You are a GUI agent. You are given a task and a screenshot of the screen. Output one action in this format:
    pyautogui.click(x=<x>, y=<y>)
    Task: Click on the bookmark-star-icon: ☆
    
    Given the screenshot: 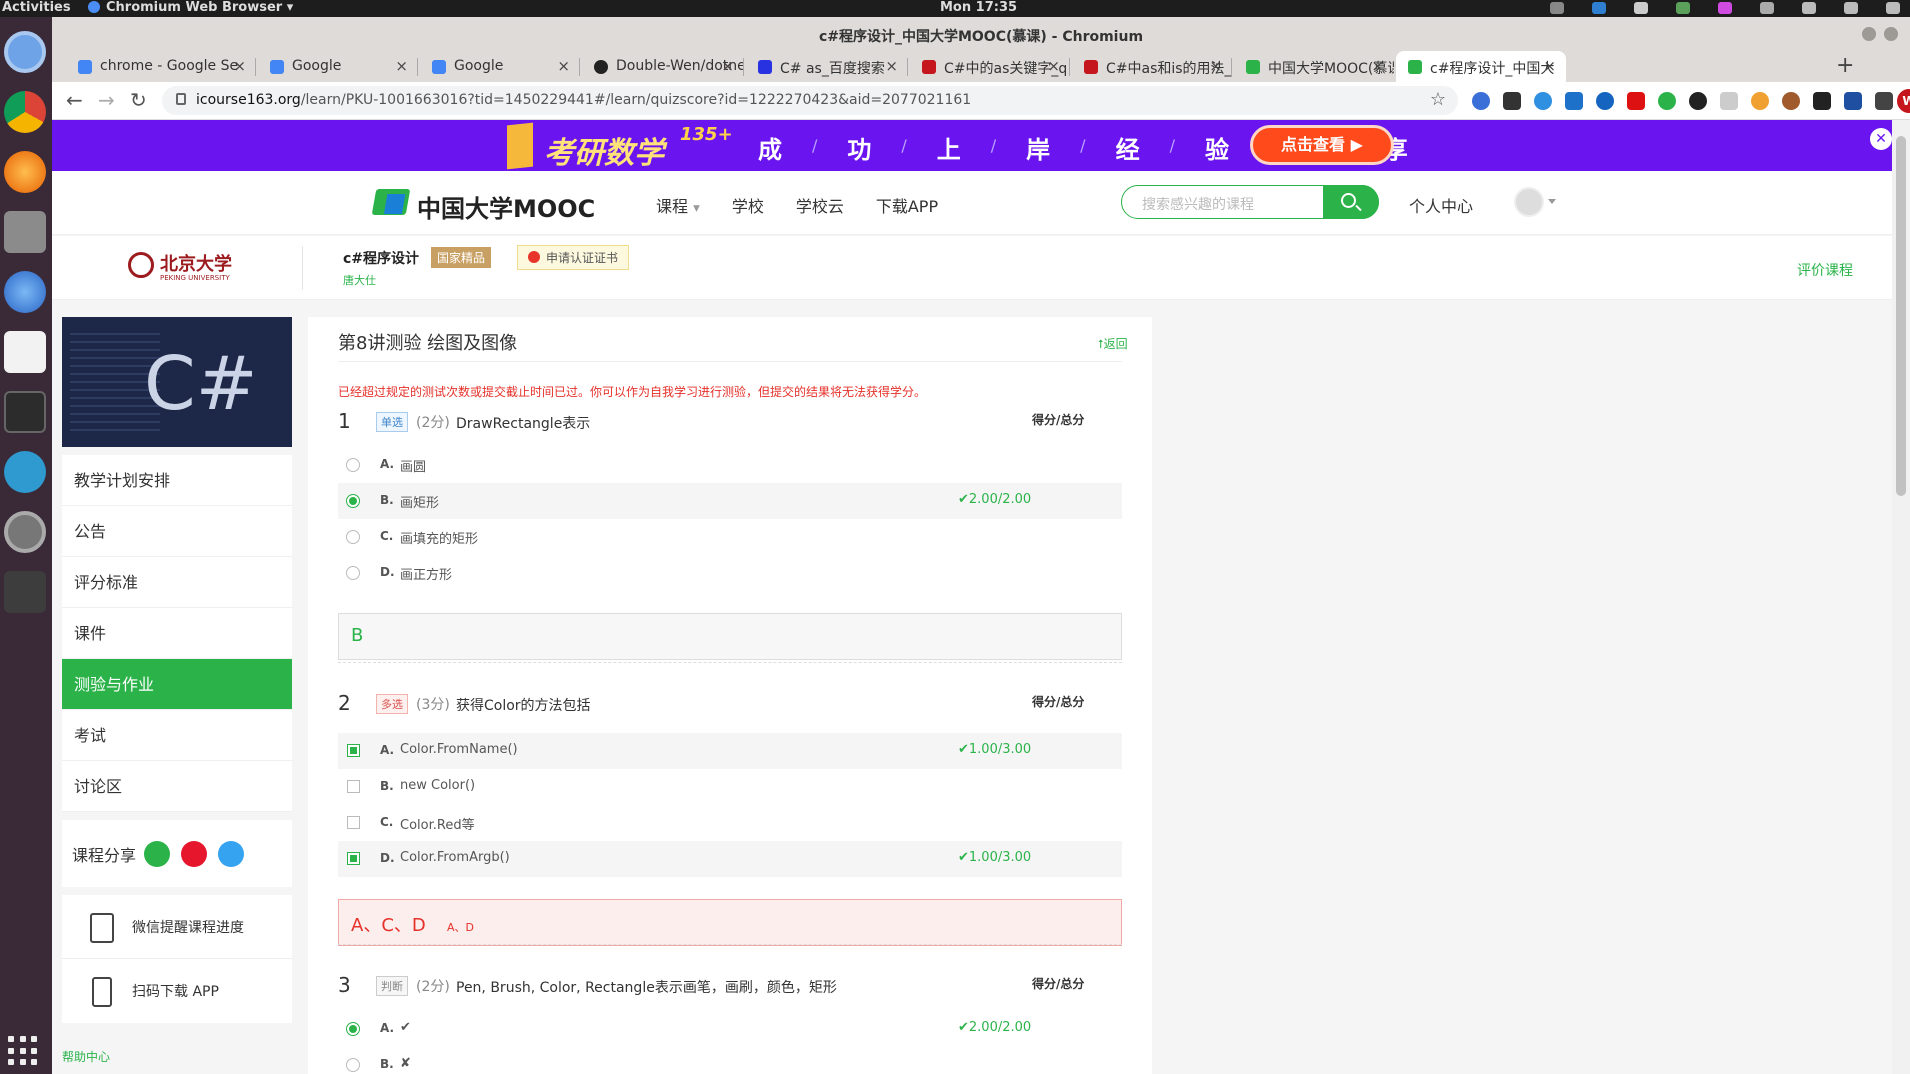 What is the action you would take?
    pyautogui.click(x=1438, y=99)
    